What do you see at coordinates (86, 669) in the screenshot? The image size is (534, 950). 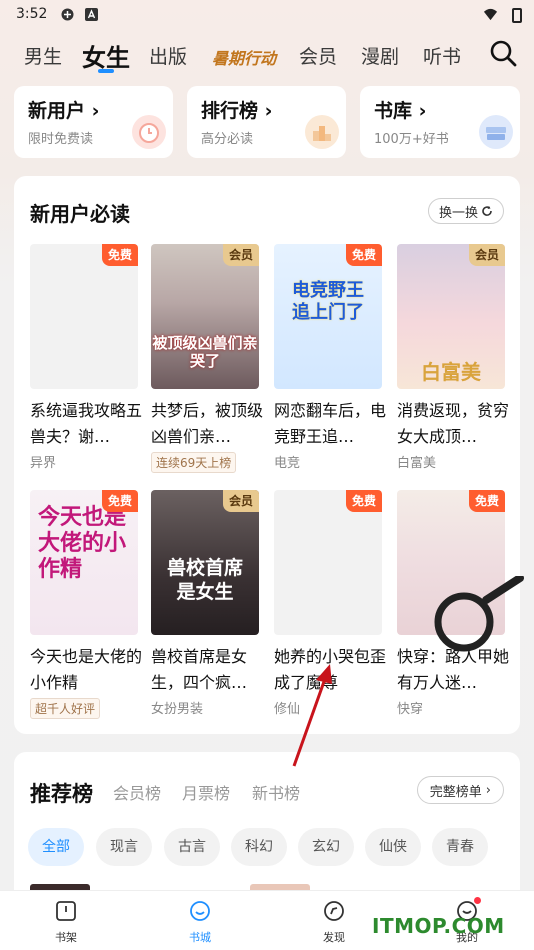 I see `book-title: 今天也是大佬的小作精` at bounding box center [86, 669].